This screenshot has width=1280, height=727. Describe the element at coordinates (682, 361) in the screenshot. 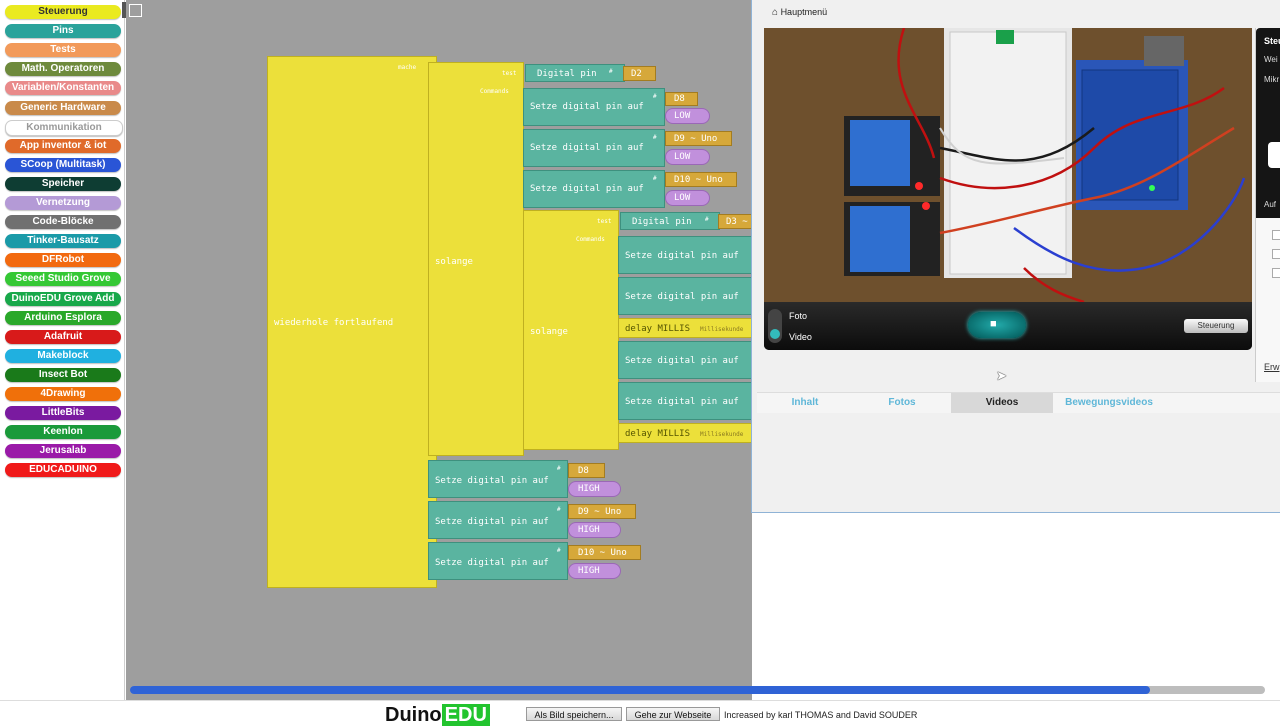

I see `set-pin-inner2-3-label: Setze digital pin auf` at that location.